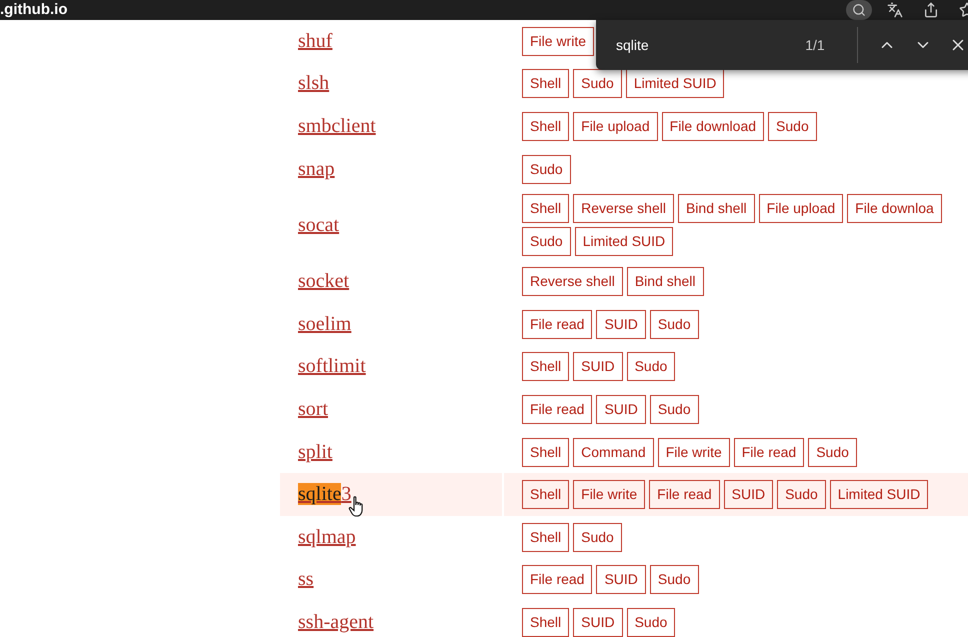 This screenshot has width=968, height=637. Describe the element at coordinates (815, 45) in the screenshot. I see `match-count: 1/1` at that location.